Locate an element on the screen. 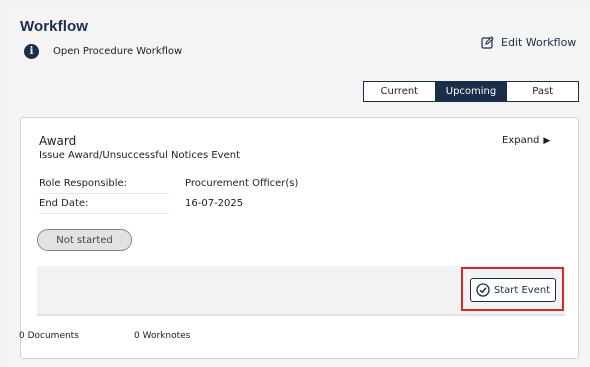 Image resolution: width=590 pixels, height=367 pixels. tab-past: Past is located at coordinates (542, 91).